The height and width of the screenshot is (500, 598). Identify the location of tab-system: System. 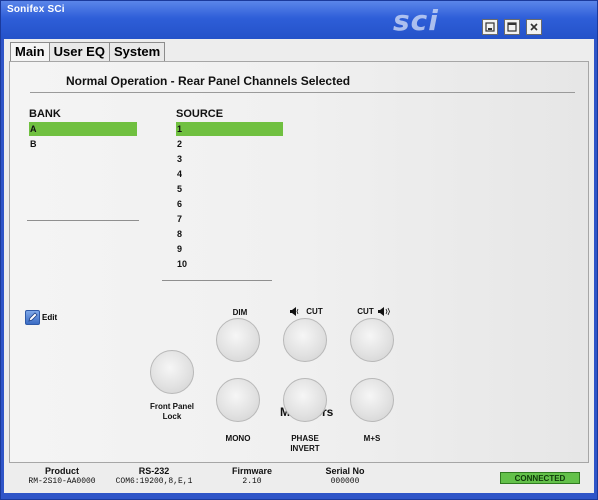
(137, 51).